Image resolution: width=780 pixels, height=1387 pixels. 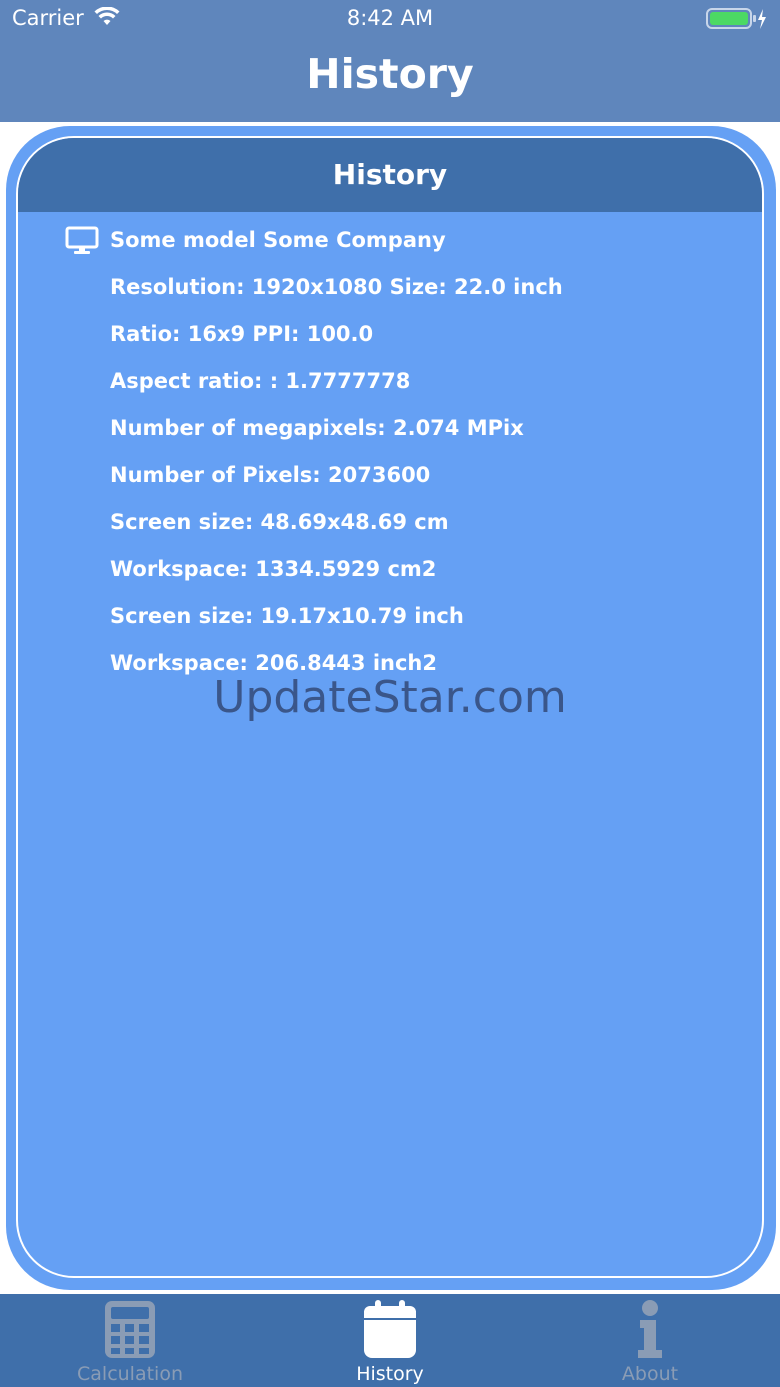 What do you see at coordinates (317, 428) in the screenshot?
I see `history-entry-detail: Number of megapixels: 2.074 MPix` at bounding box center [317, 428].